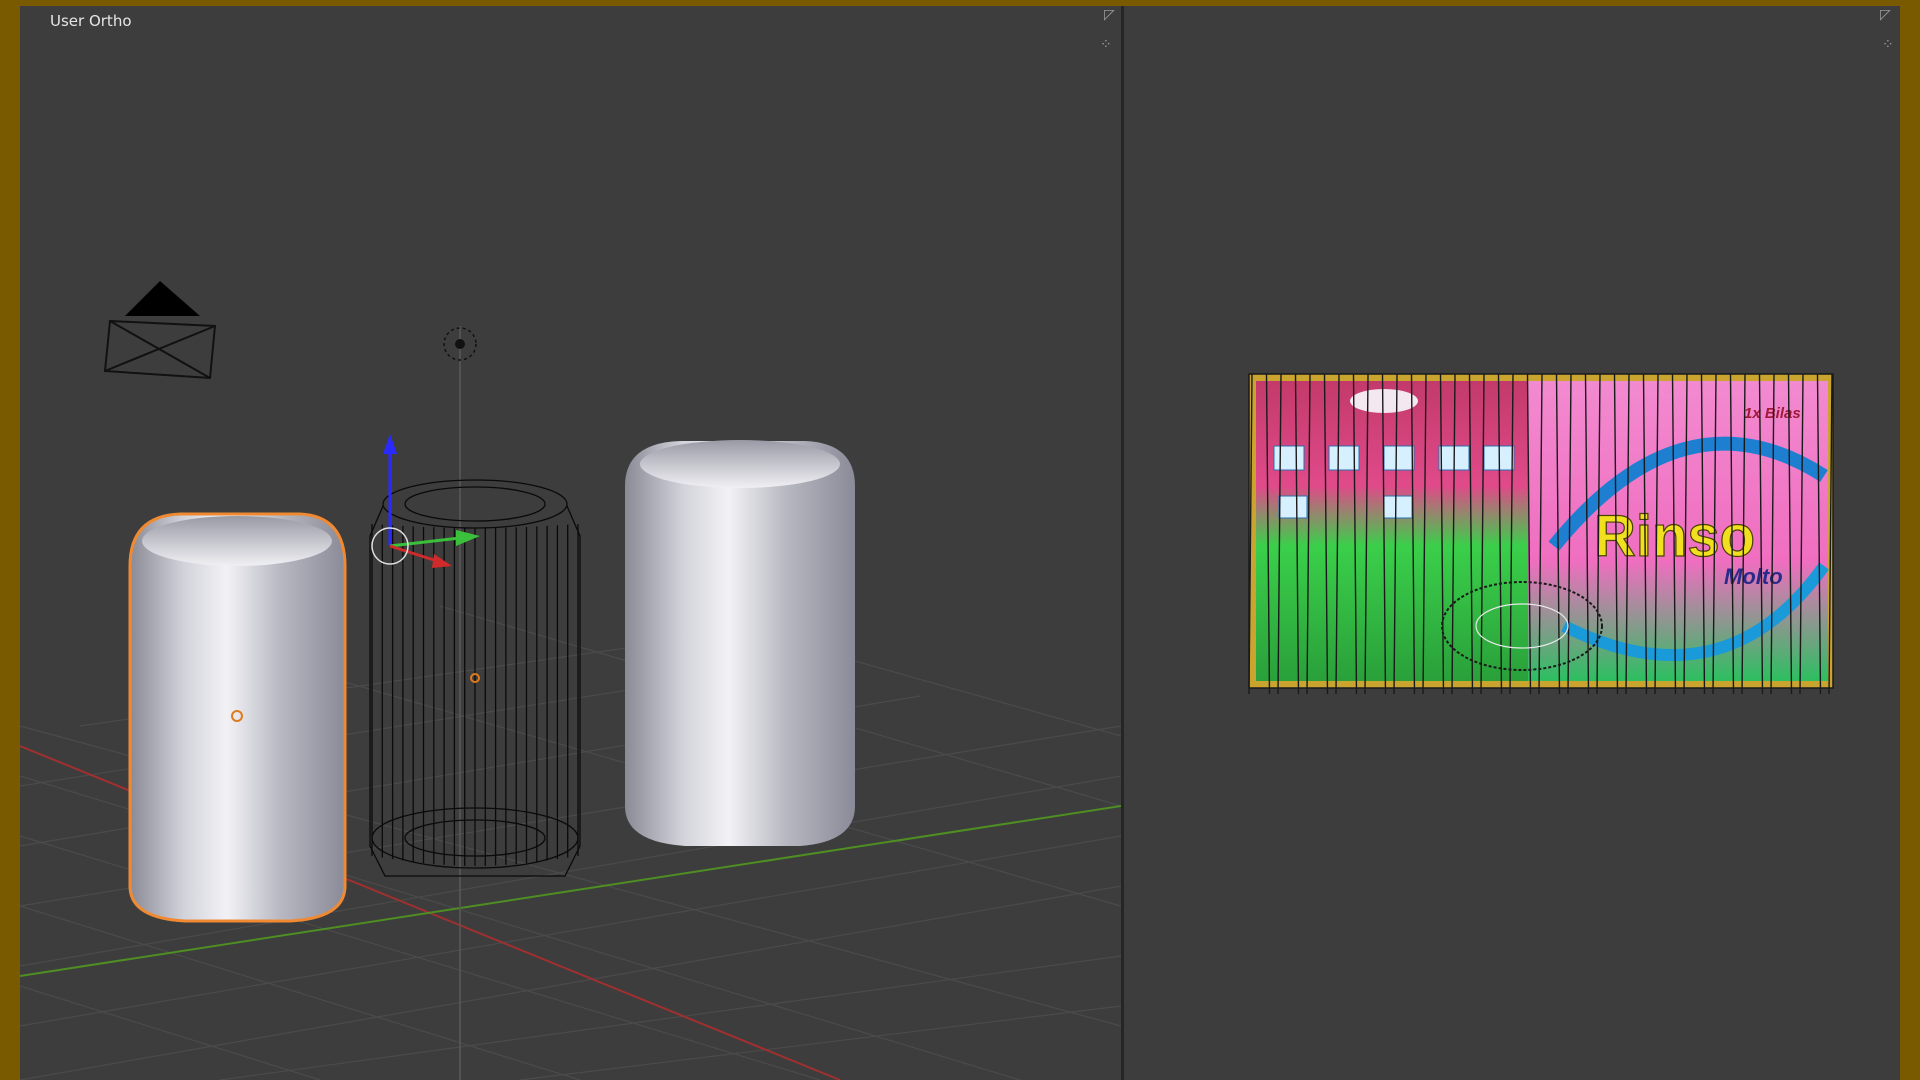  I want to click on camera-icon, so click(160, 330).